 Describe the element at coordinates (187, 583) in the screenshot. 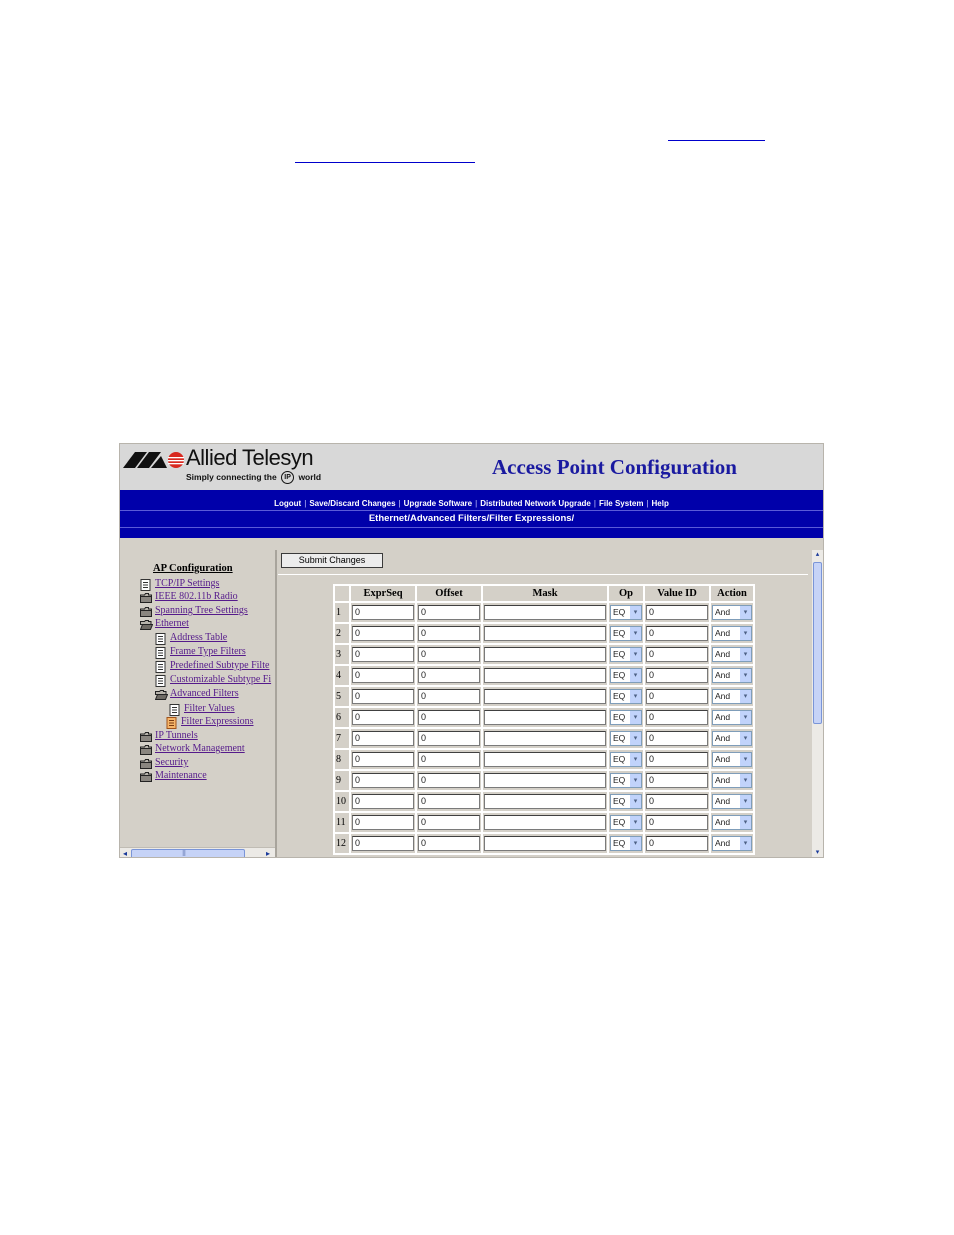

I see `tree-item-tcp-ip-settings: TCP/IP Settings` at that location.